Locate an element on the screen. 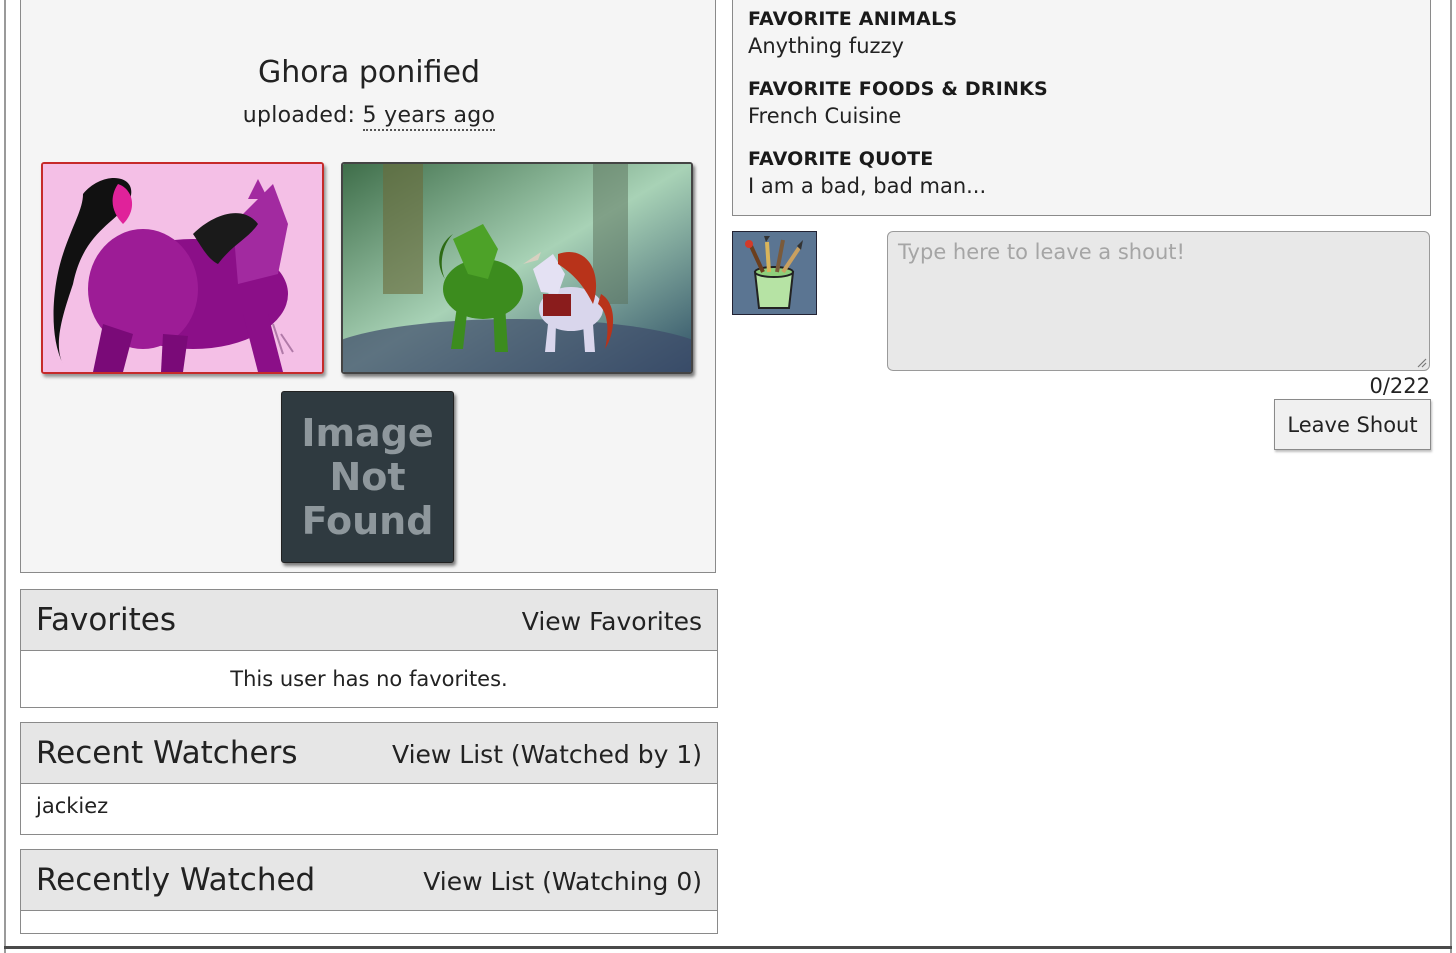  uploaded-time: 5 years ago is located at coordinates (429, 117).